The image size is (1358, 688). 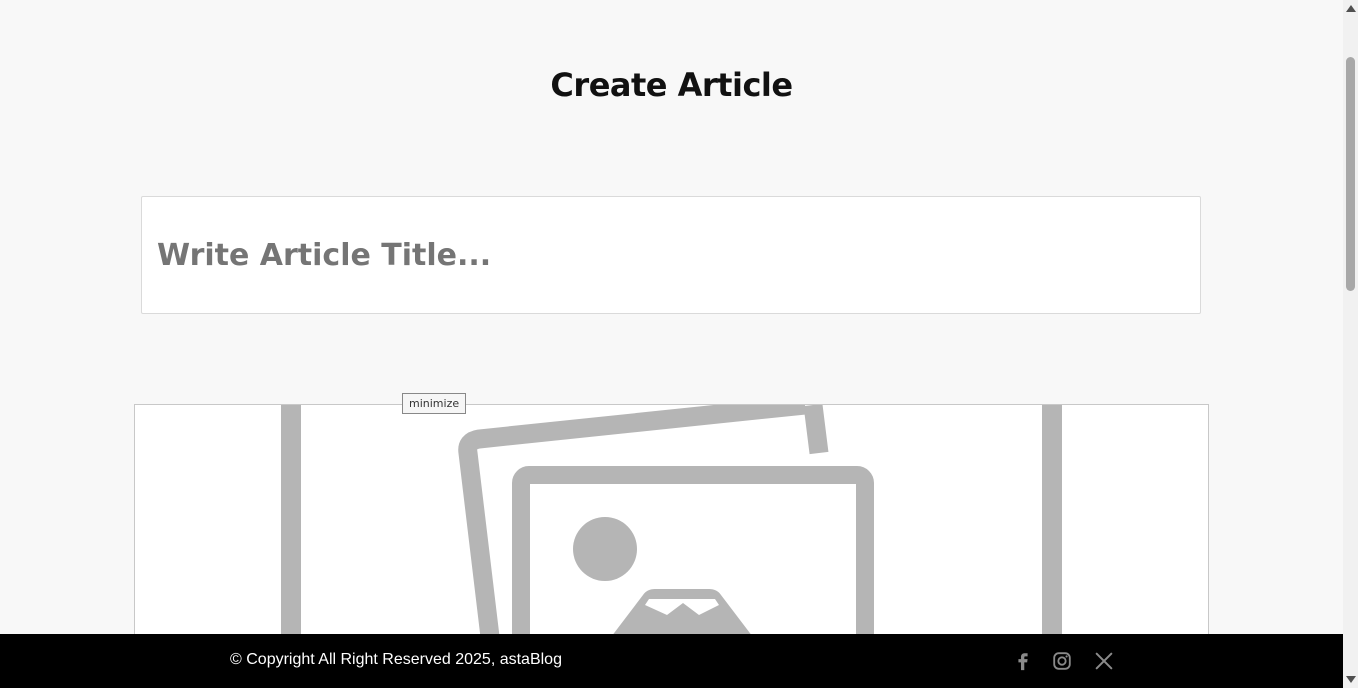 I want to click on scroll-thumb, so click(x=1350, y=174).